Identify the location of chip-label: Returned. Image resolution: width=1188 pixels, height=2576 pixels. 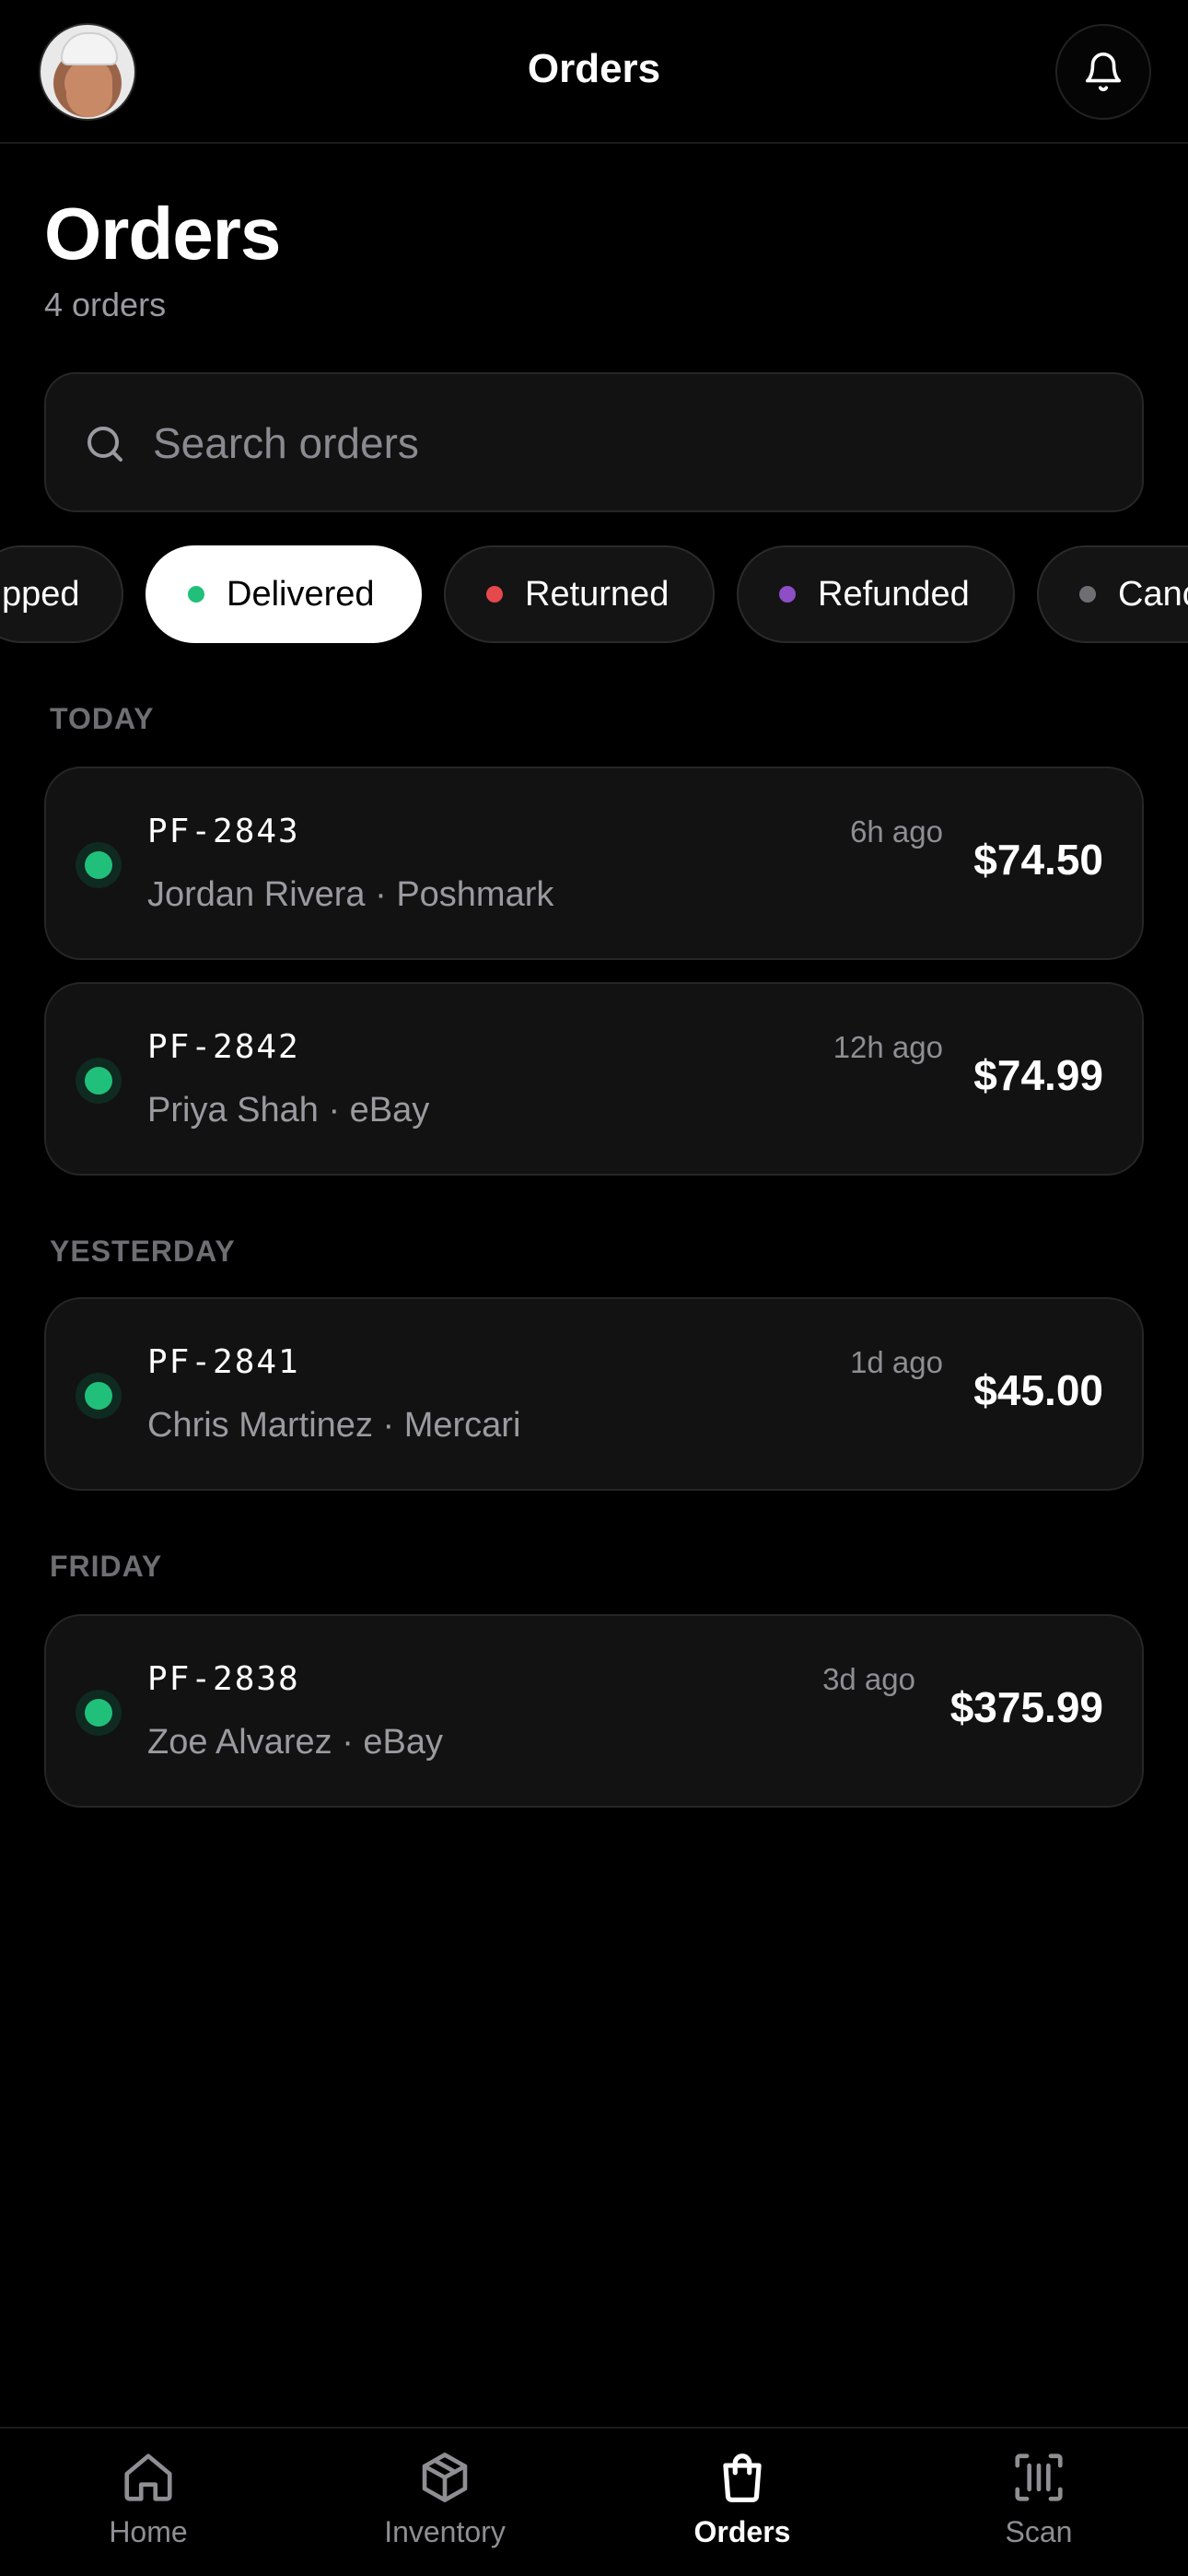
(597, 594).